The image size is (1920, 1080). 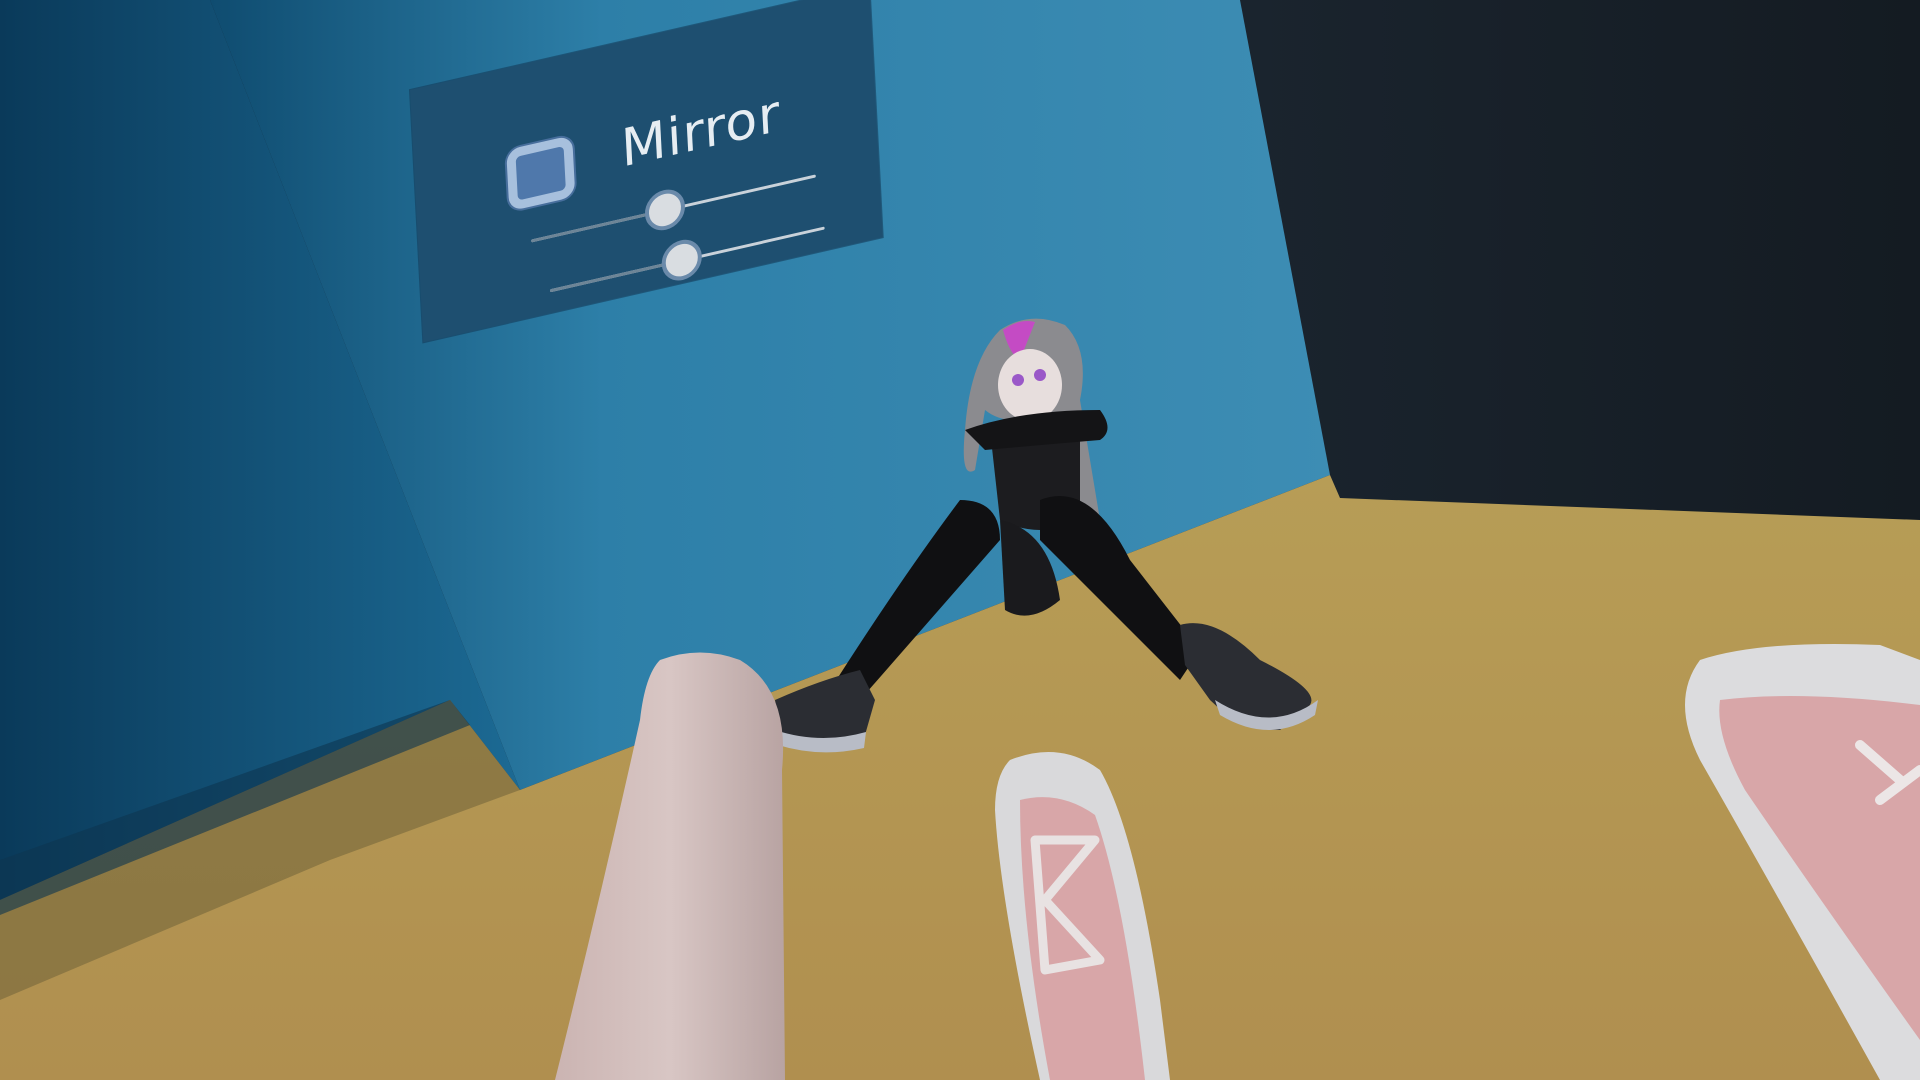 I want to click on mirror-toggle-checkbox, so click(x=541, y=173).